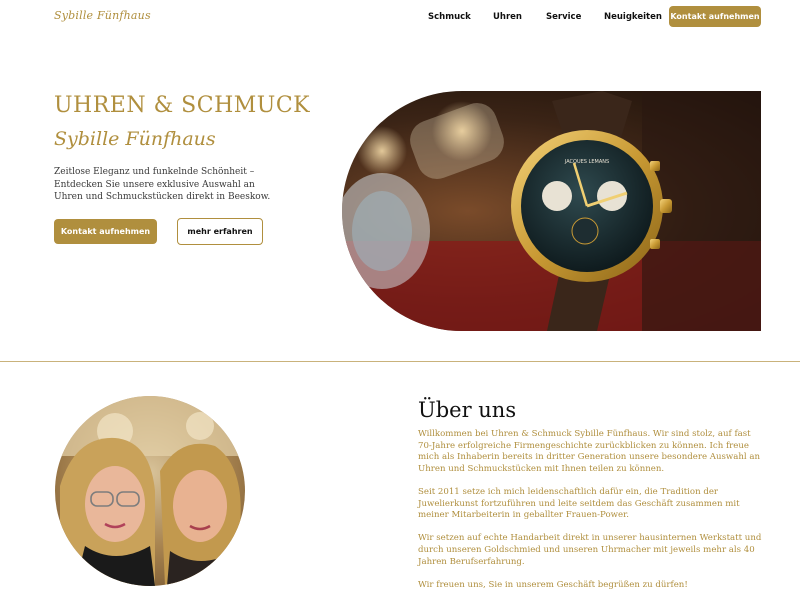 This screenshot has height=600, width=800. What do you see at coordinates (507, 17) in the screenshot?
I see `nav-item-uhren: Uhren` at bounding box center [507, 17].